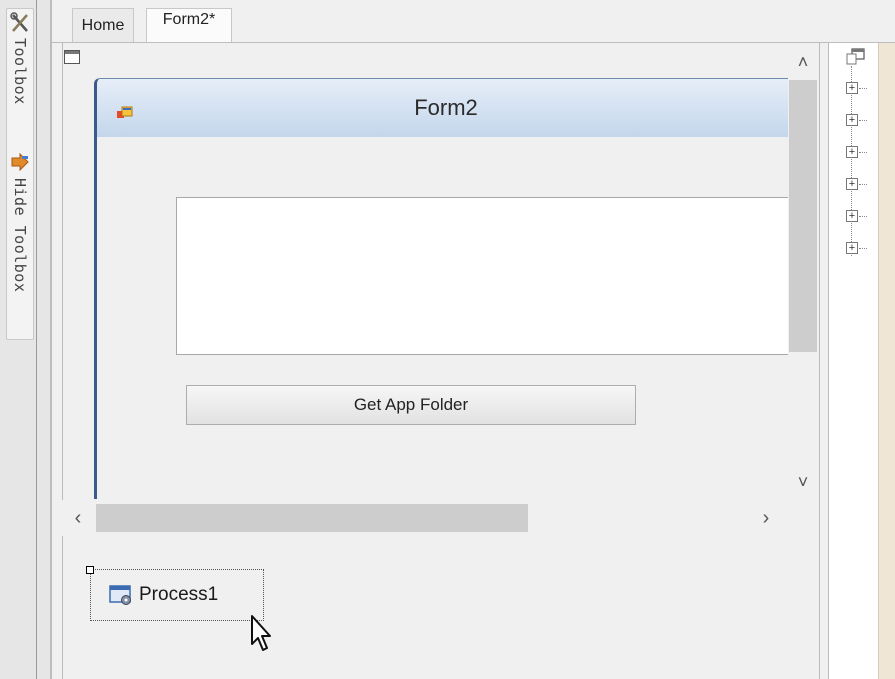  I want to click on form-icon, so click(125, 112).